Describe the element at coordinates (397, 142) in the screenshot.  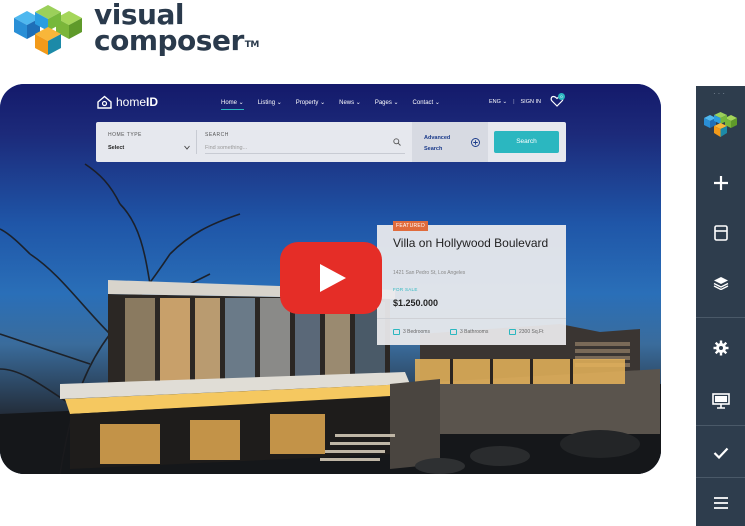
I see `search-icon` at that location.